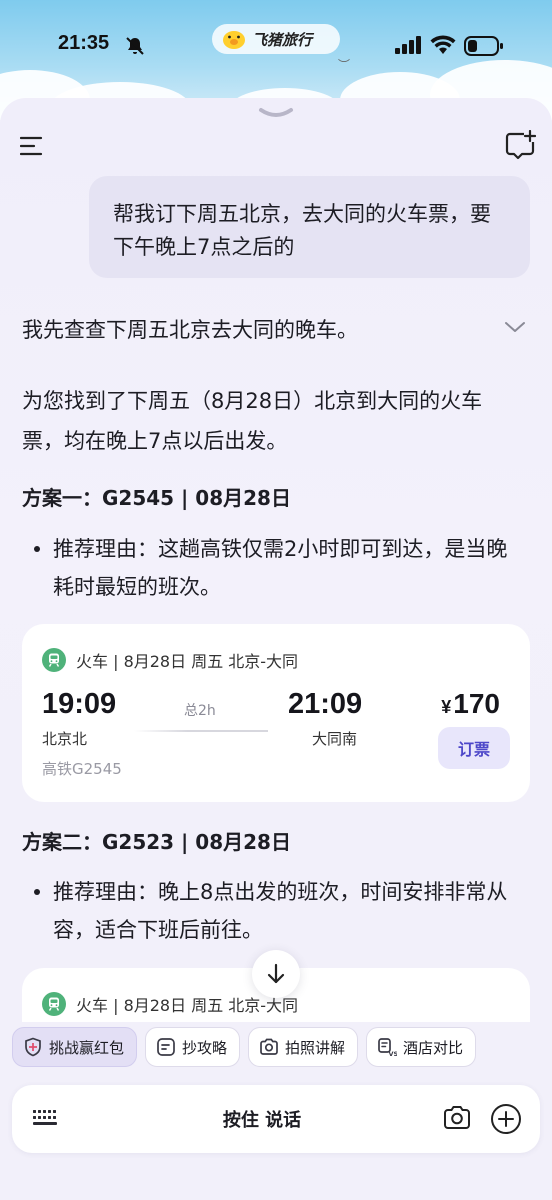 The image size is (552, 1200). Describe the element at coordinates (433, 1047) in the screenshot. I see `chip-label: 酒店对比` at that location.